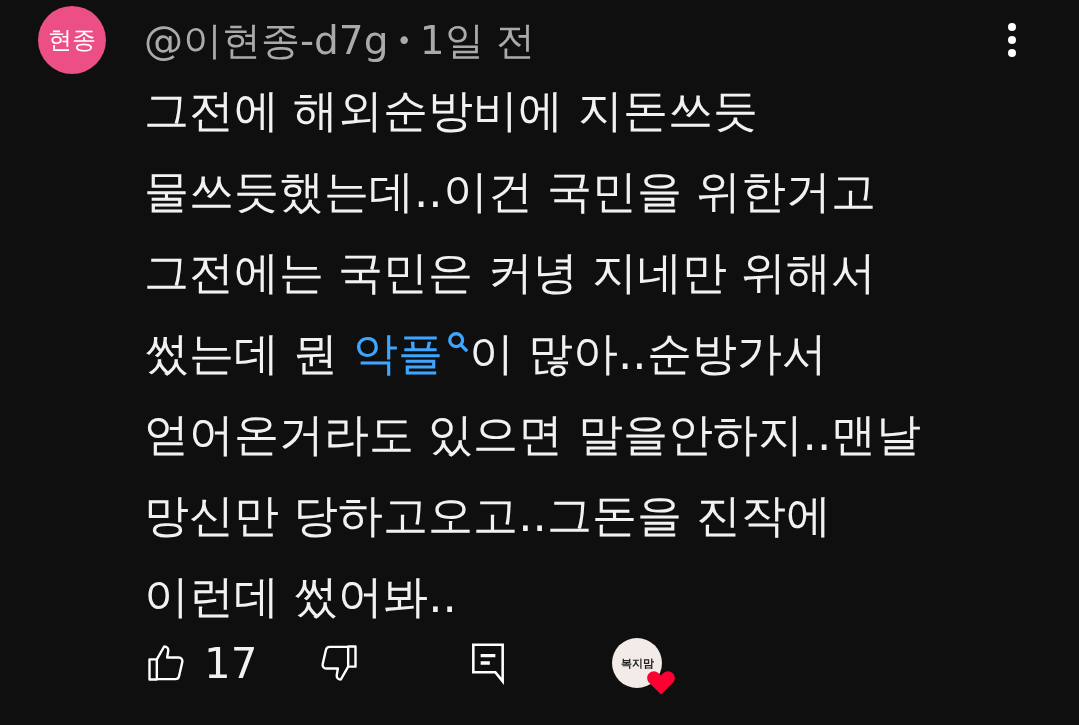 The width and height of the screenshot is (1079, 725). I want to click on search-link: 악플, so click(410, 353).